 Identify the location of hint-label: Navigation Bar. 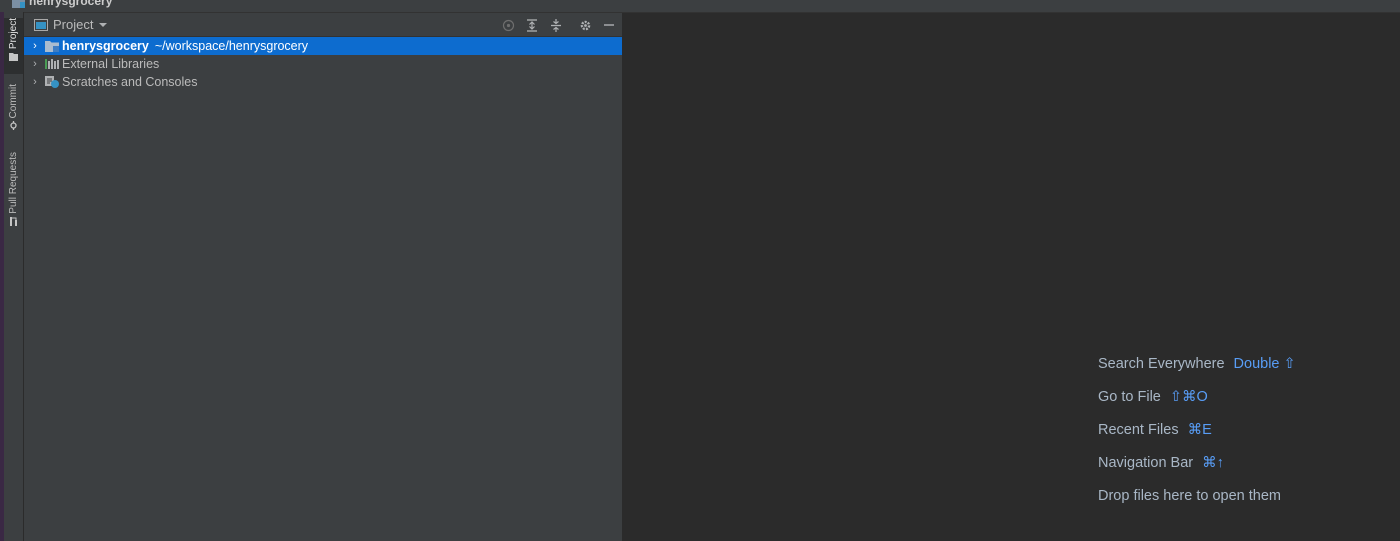
(1146, 463).